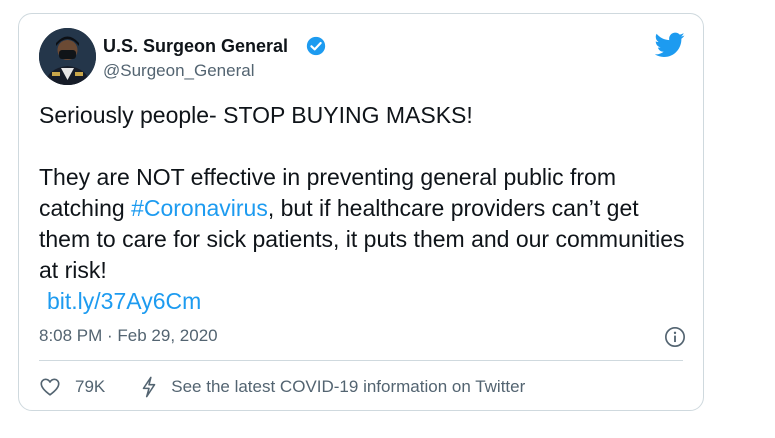 Image resolution: width=775 pixels, height=438 pixels. Describe the element at coordinates (361, 360) in the screenshot. I see `divider` at that location.